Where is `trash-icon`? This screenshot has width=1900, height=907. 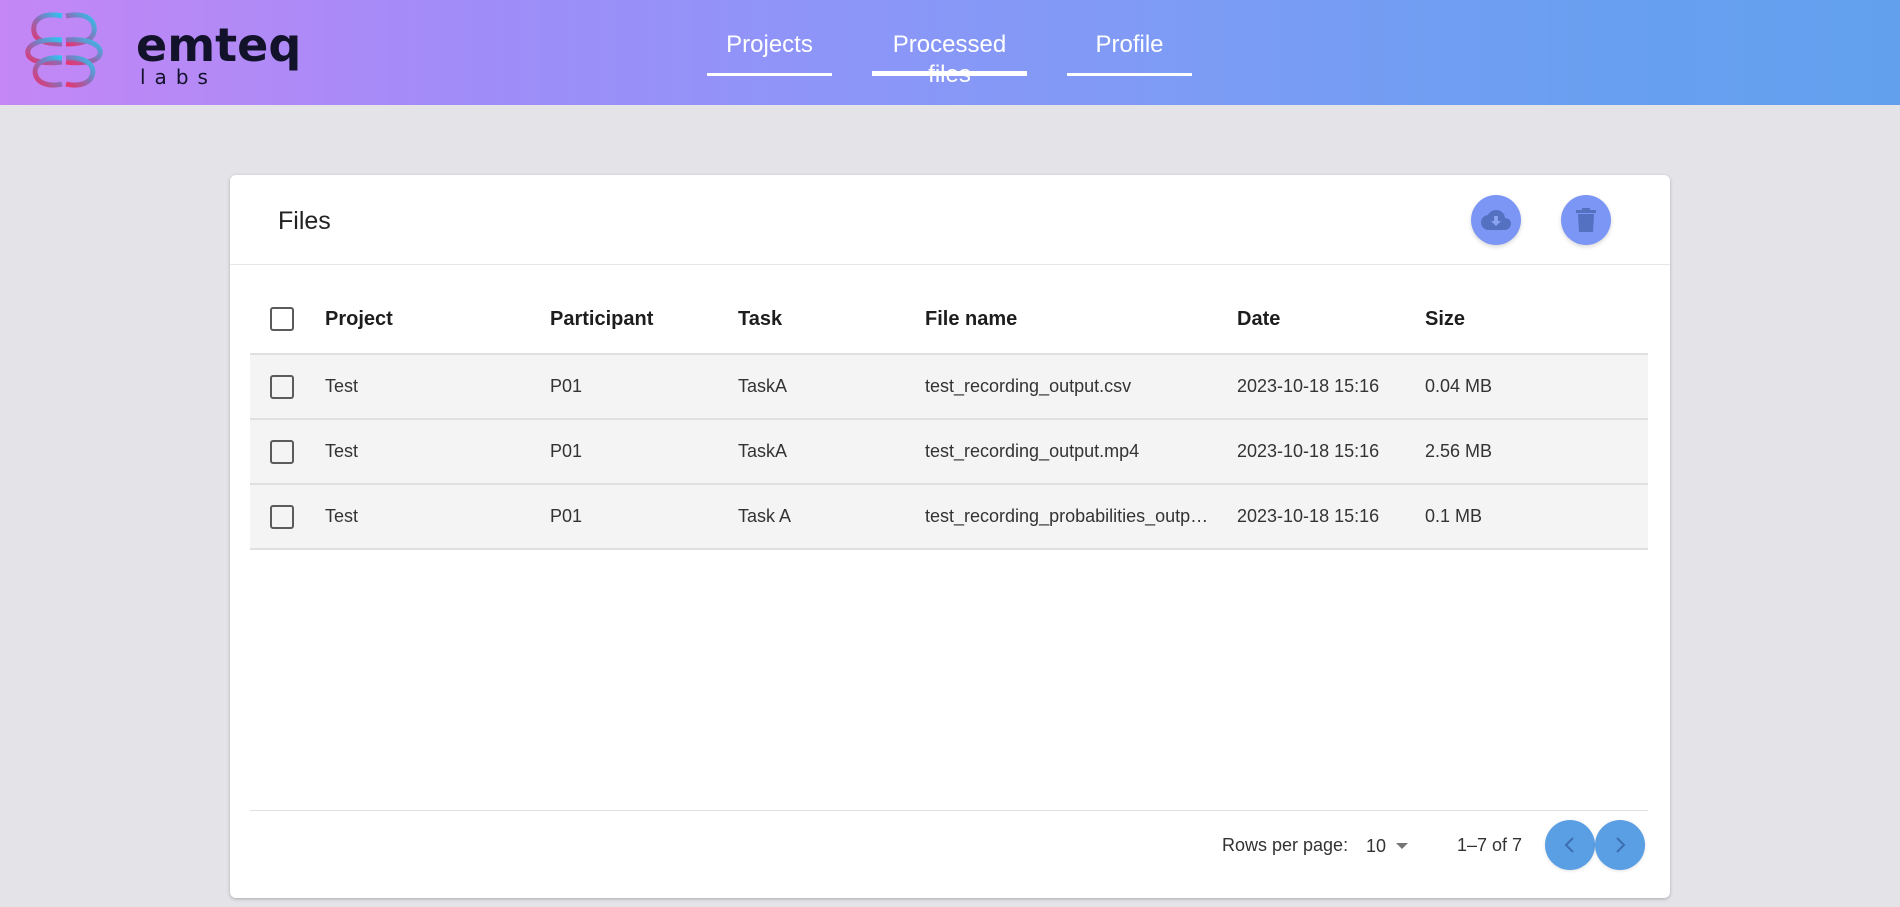 trash-icon is located at coordinates (1586, 220).